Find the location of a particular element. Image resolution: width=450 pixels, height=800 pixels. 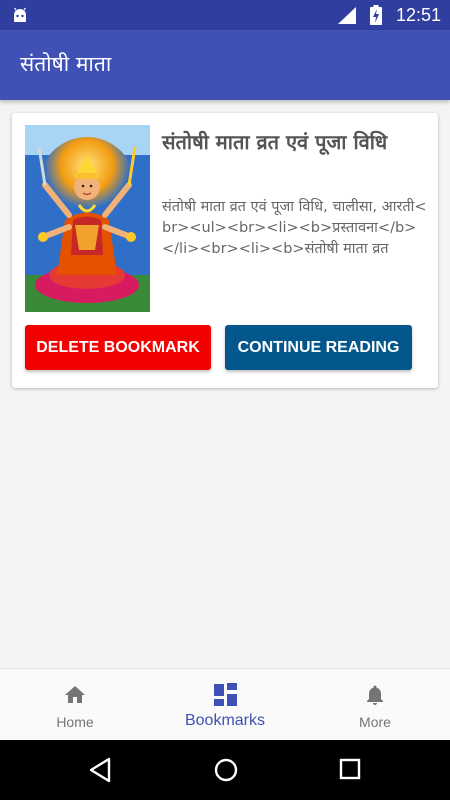

nav-item-more: More is located at coordinates (375, 705).